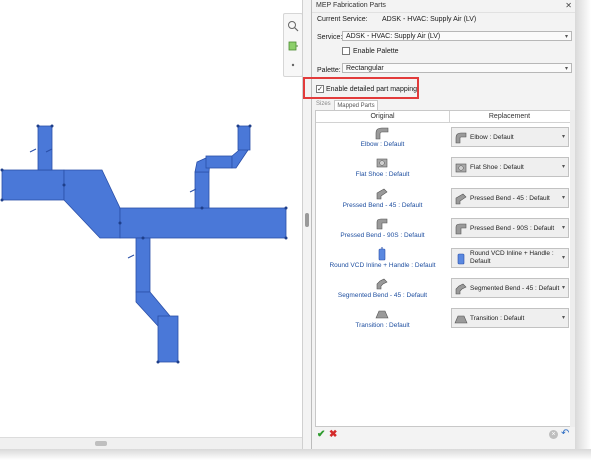  Describe the element at coordinates (565, 433) in the screenshot. I see `undo-icon: ↶` at that location.